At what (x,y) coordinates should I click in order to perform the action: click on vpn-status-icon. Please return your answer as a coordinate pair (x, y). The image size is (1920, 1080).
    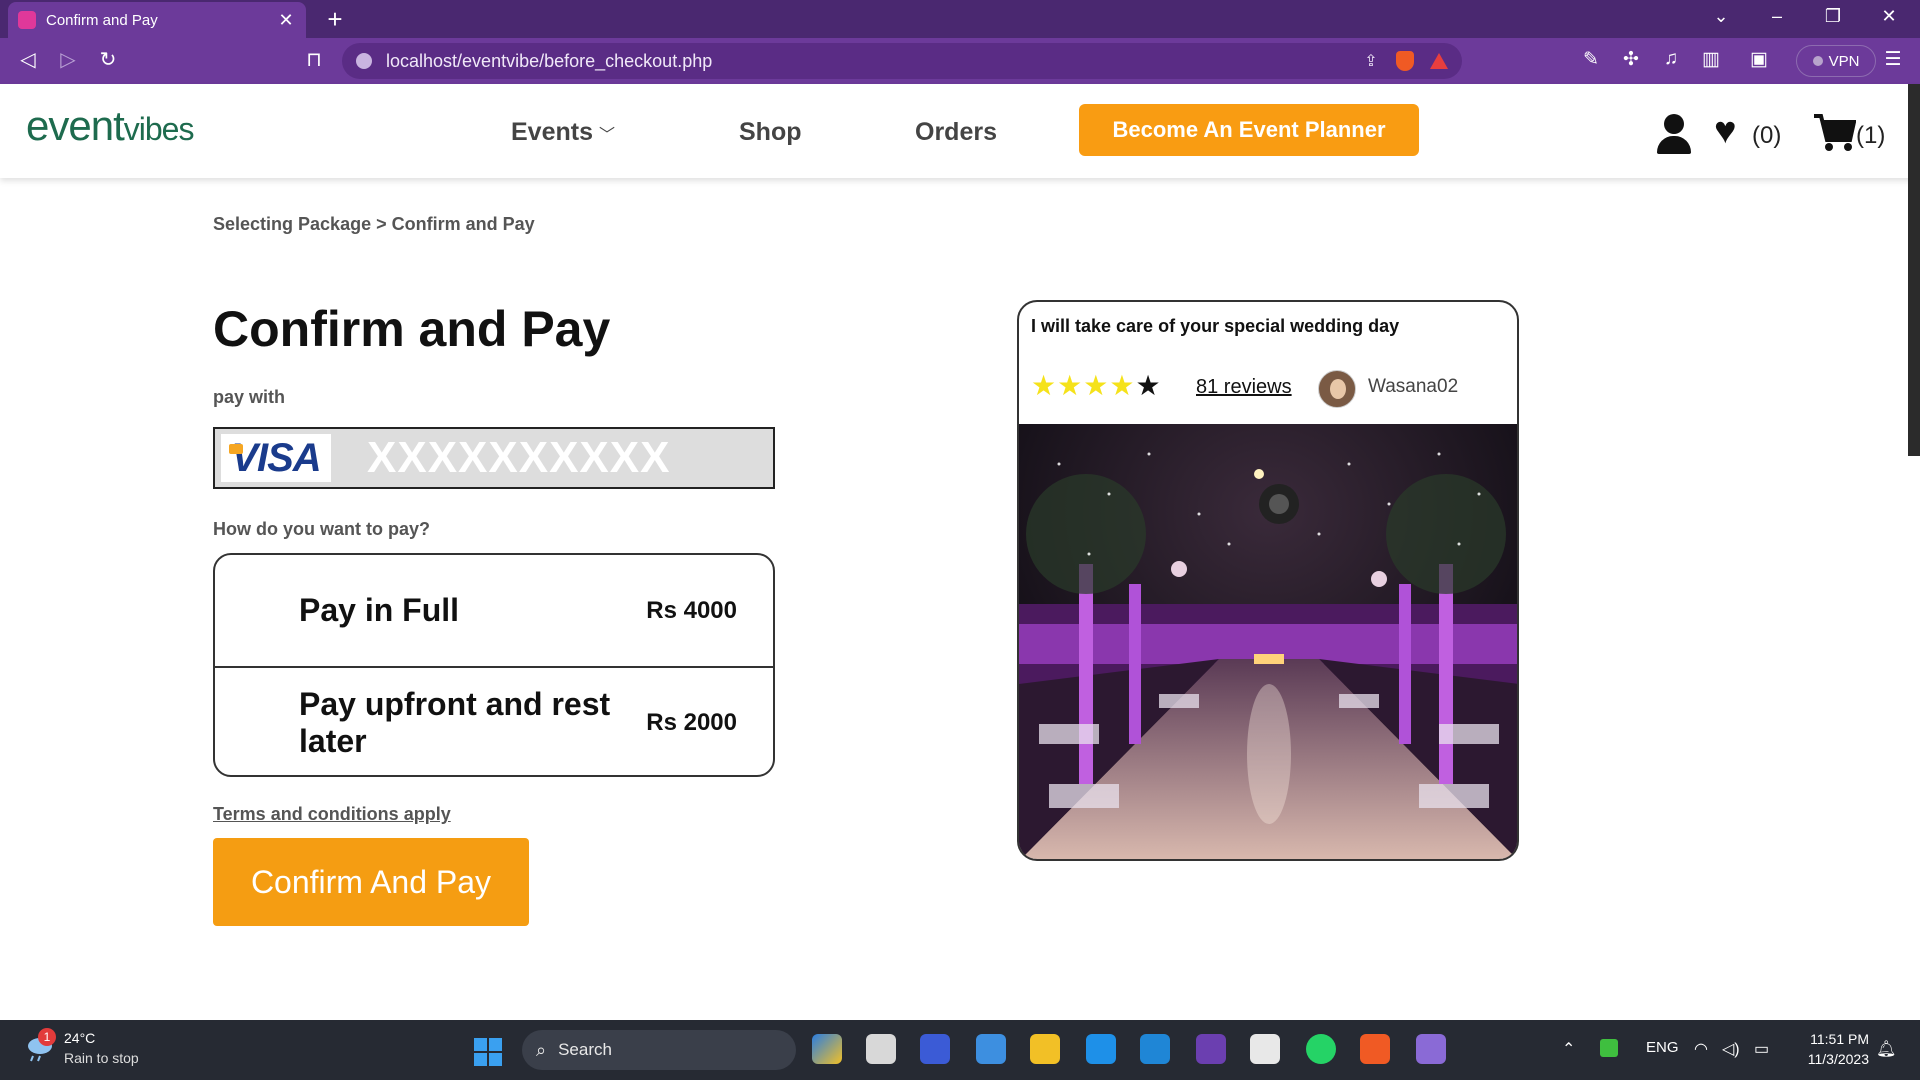
    Looking at the image, I should click on (1817, 61).